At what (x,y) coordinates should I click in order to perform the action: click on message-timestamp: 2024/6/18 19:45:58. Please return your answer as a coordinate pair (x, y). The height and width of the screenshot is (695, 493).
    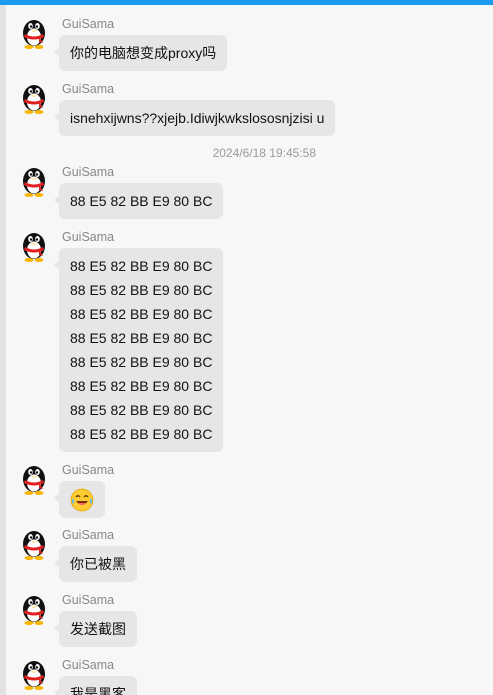
    Looking at the image, I should click on (264, 153).